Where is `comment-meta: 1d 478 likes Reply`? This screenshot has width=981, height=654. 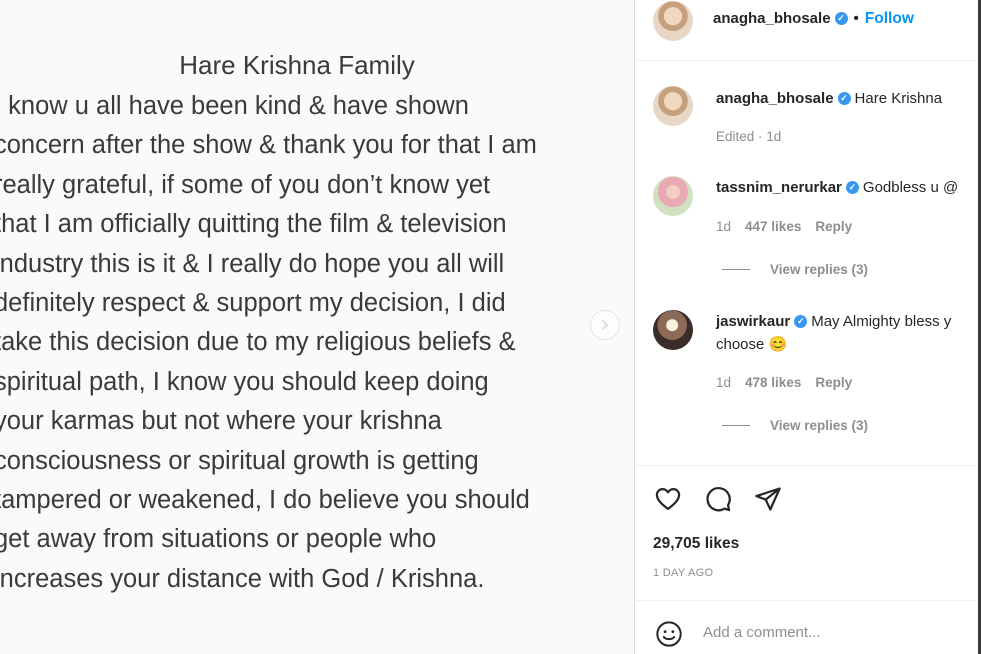 comment-meta: 1d 478 likes Reply is located at coordinates (784, 382).